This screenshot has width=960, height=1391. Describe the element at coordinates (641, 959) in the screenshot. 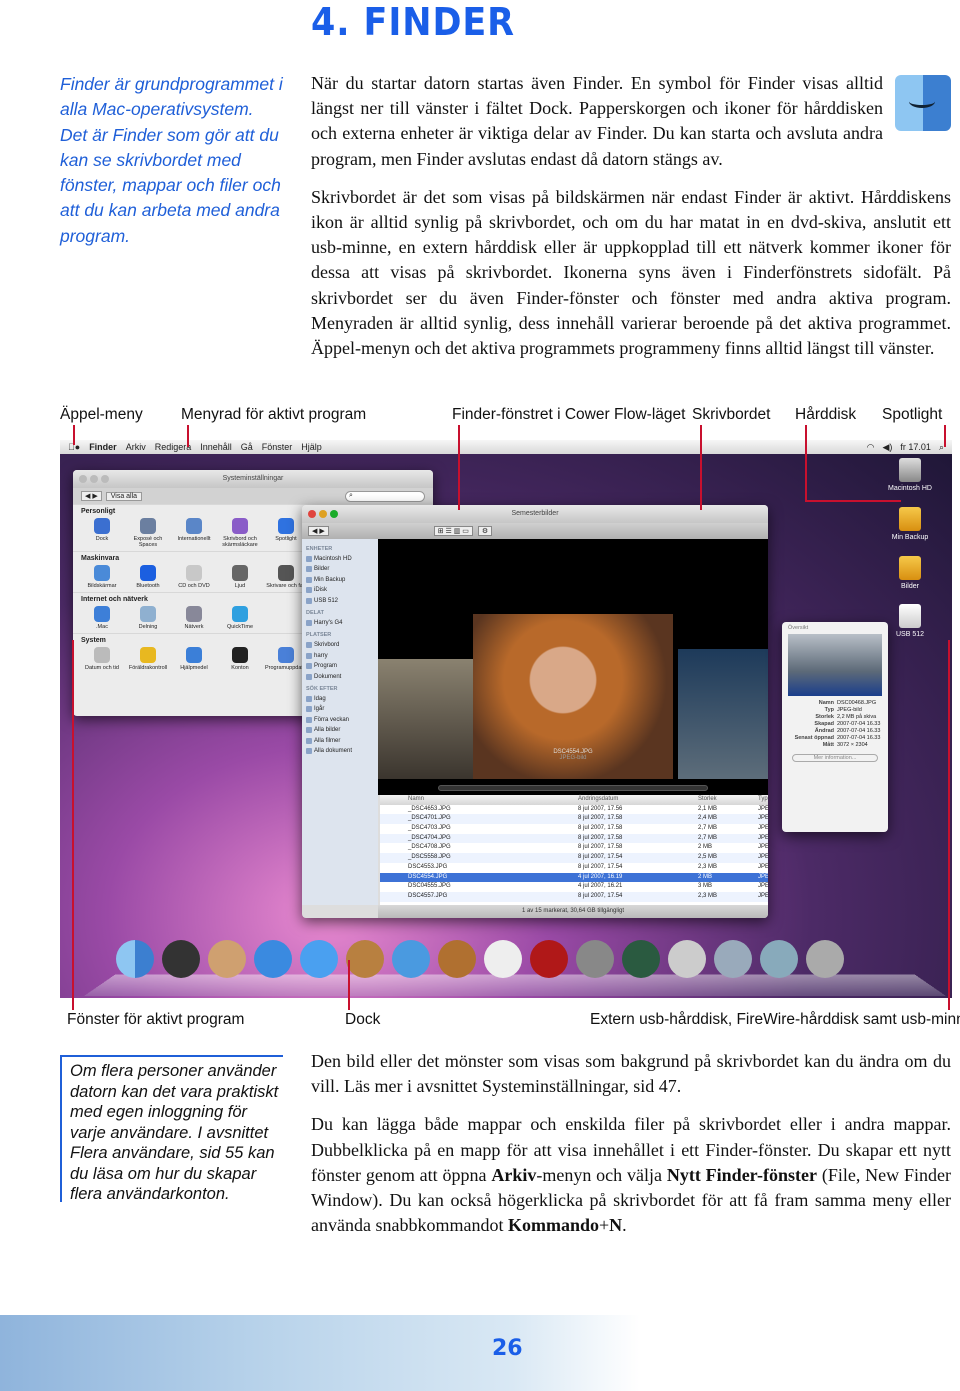

I see `time-machine-icon` at that location.